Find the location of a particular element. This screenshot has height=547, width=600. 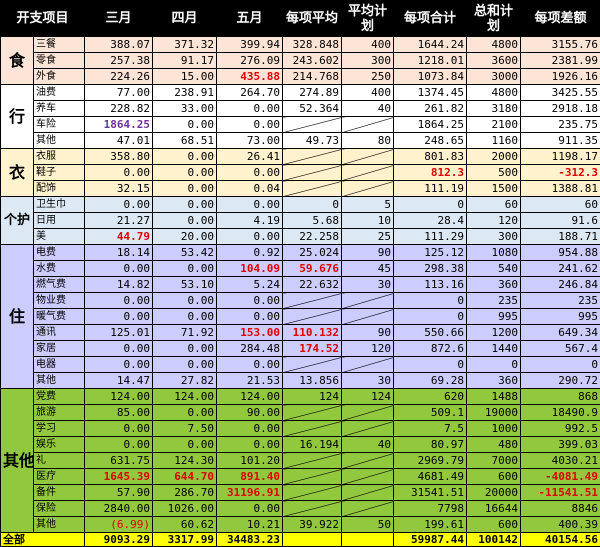

cell-diff: 3425.55 is located at coordinates (560, 92).